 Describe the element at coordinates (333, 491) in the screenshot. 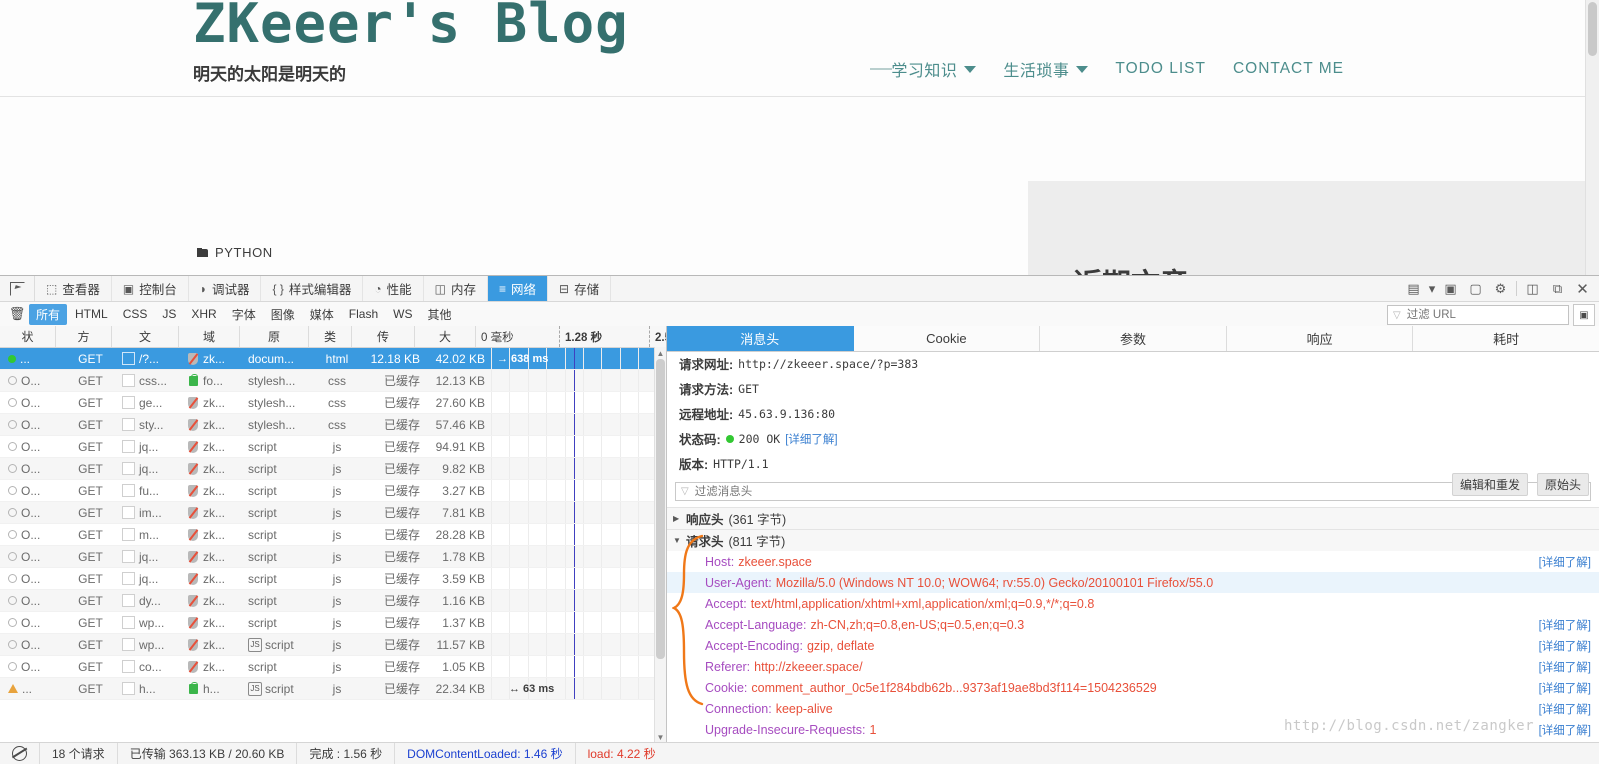

I see `table-row: O... GET fu... zk... script js 已缓存 3.27 KB` at that location.